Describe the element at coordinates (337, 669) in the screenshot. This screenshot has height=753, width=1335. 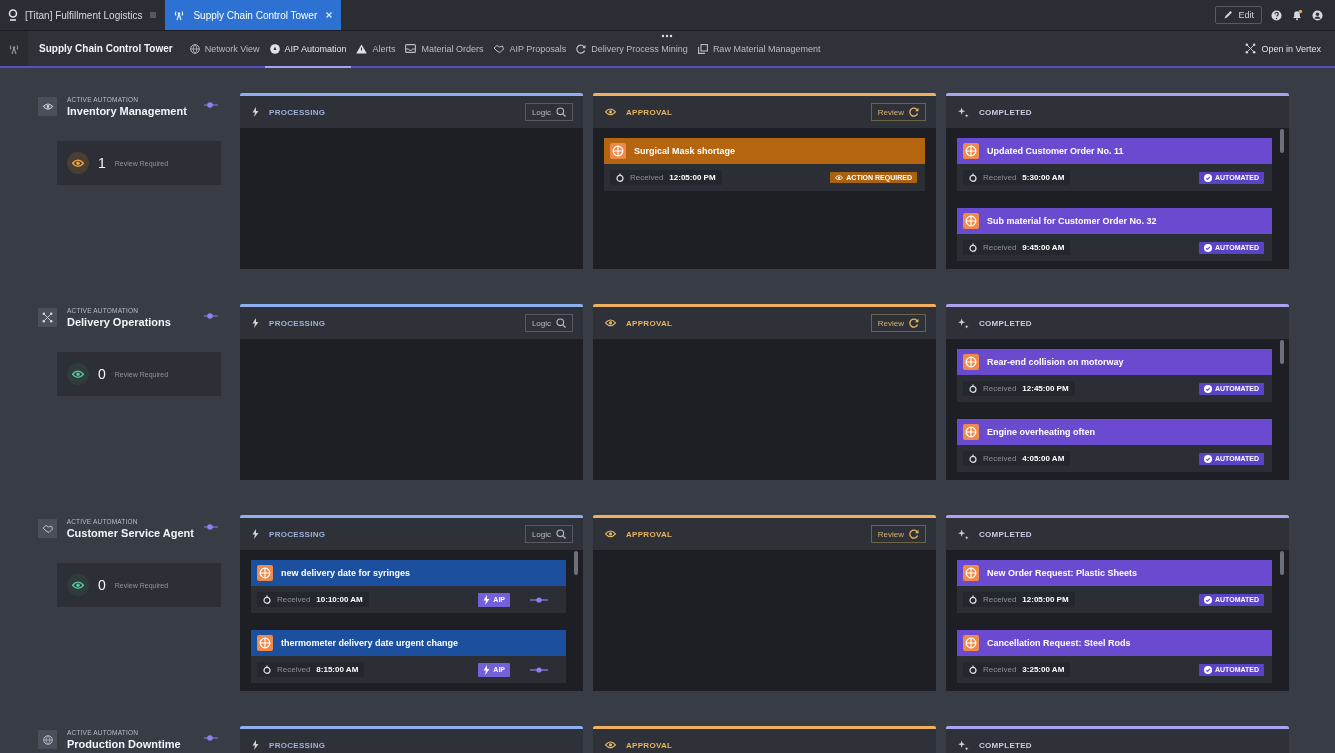
I see `received-time: 8:15:00 AM` at that location.